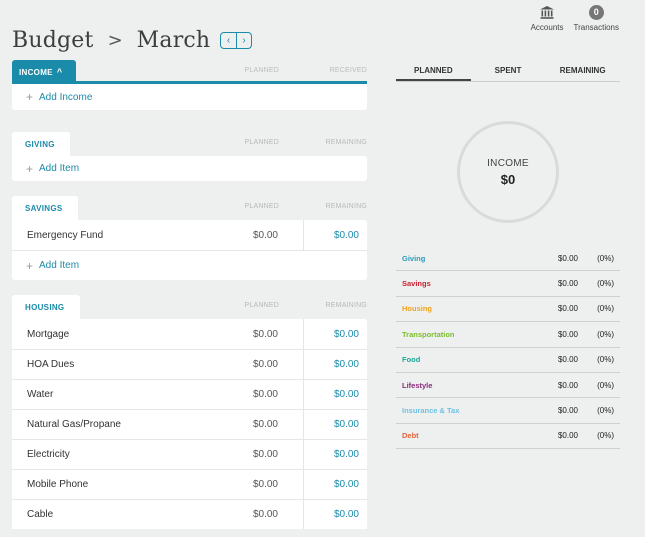 The width and height of the screenshot is (645, 537). Describe the element at coordinates (261, 142) in the screenshot. I see `giving-col-planned: PLANNED` at that location.